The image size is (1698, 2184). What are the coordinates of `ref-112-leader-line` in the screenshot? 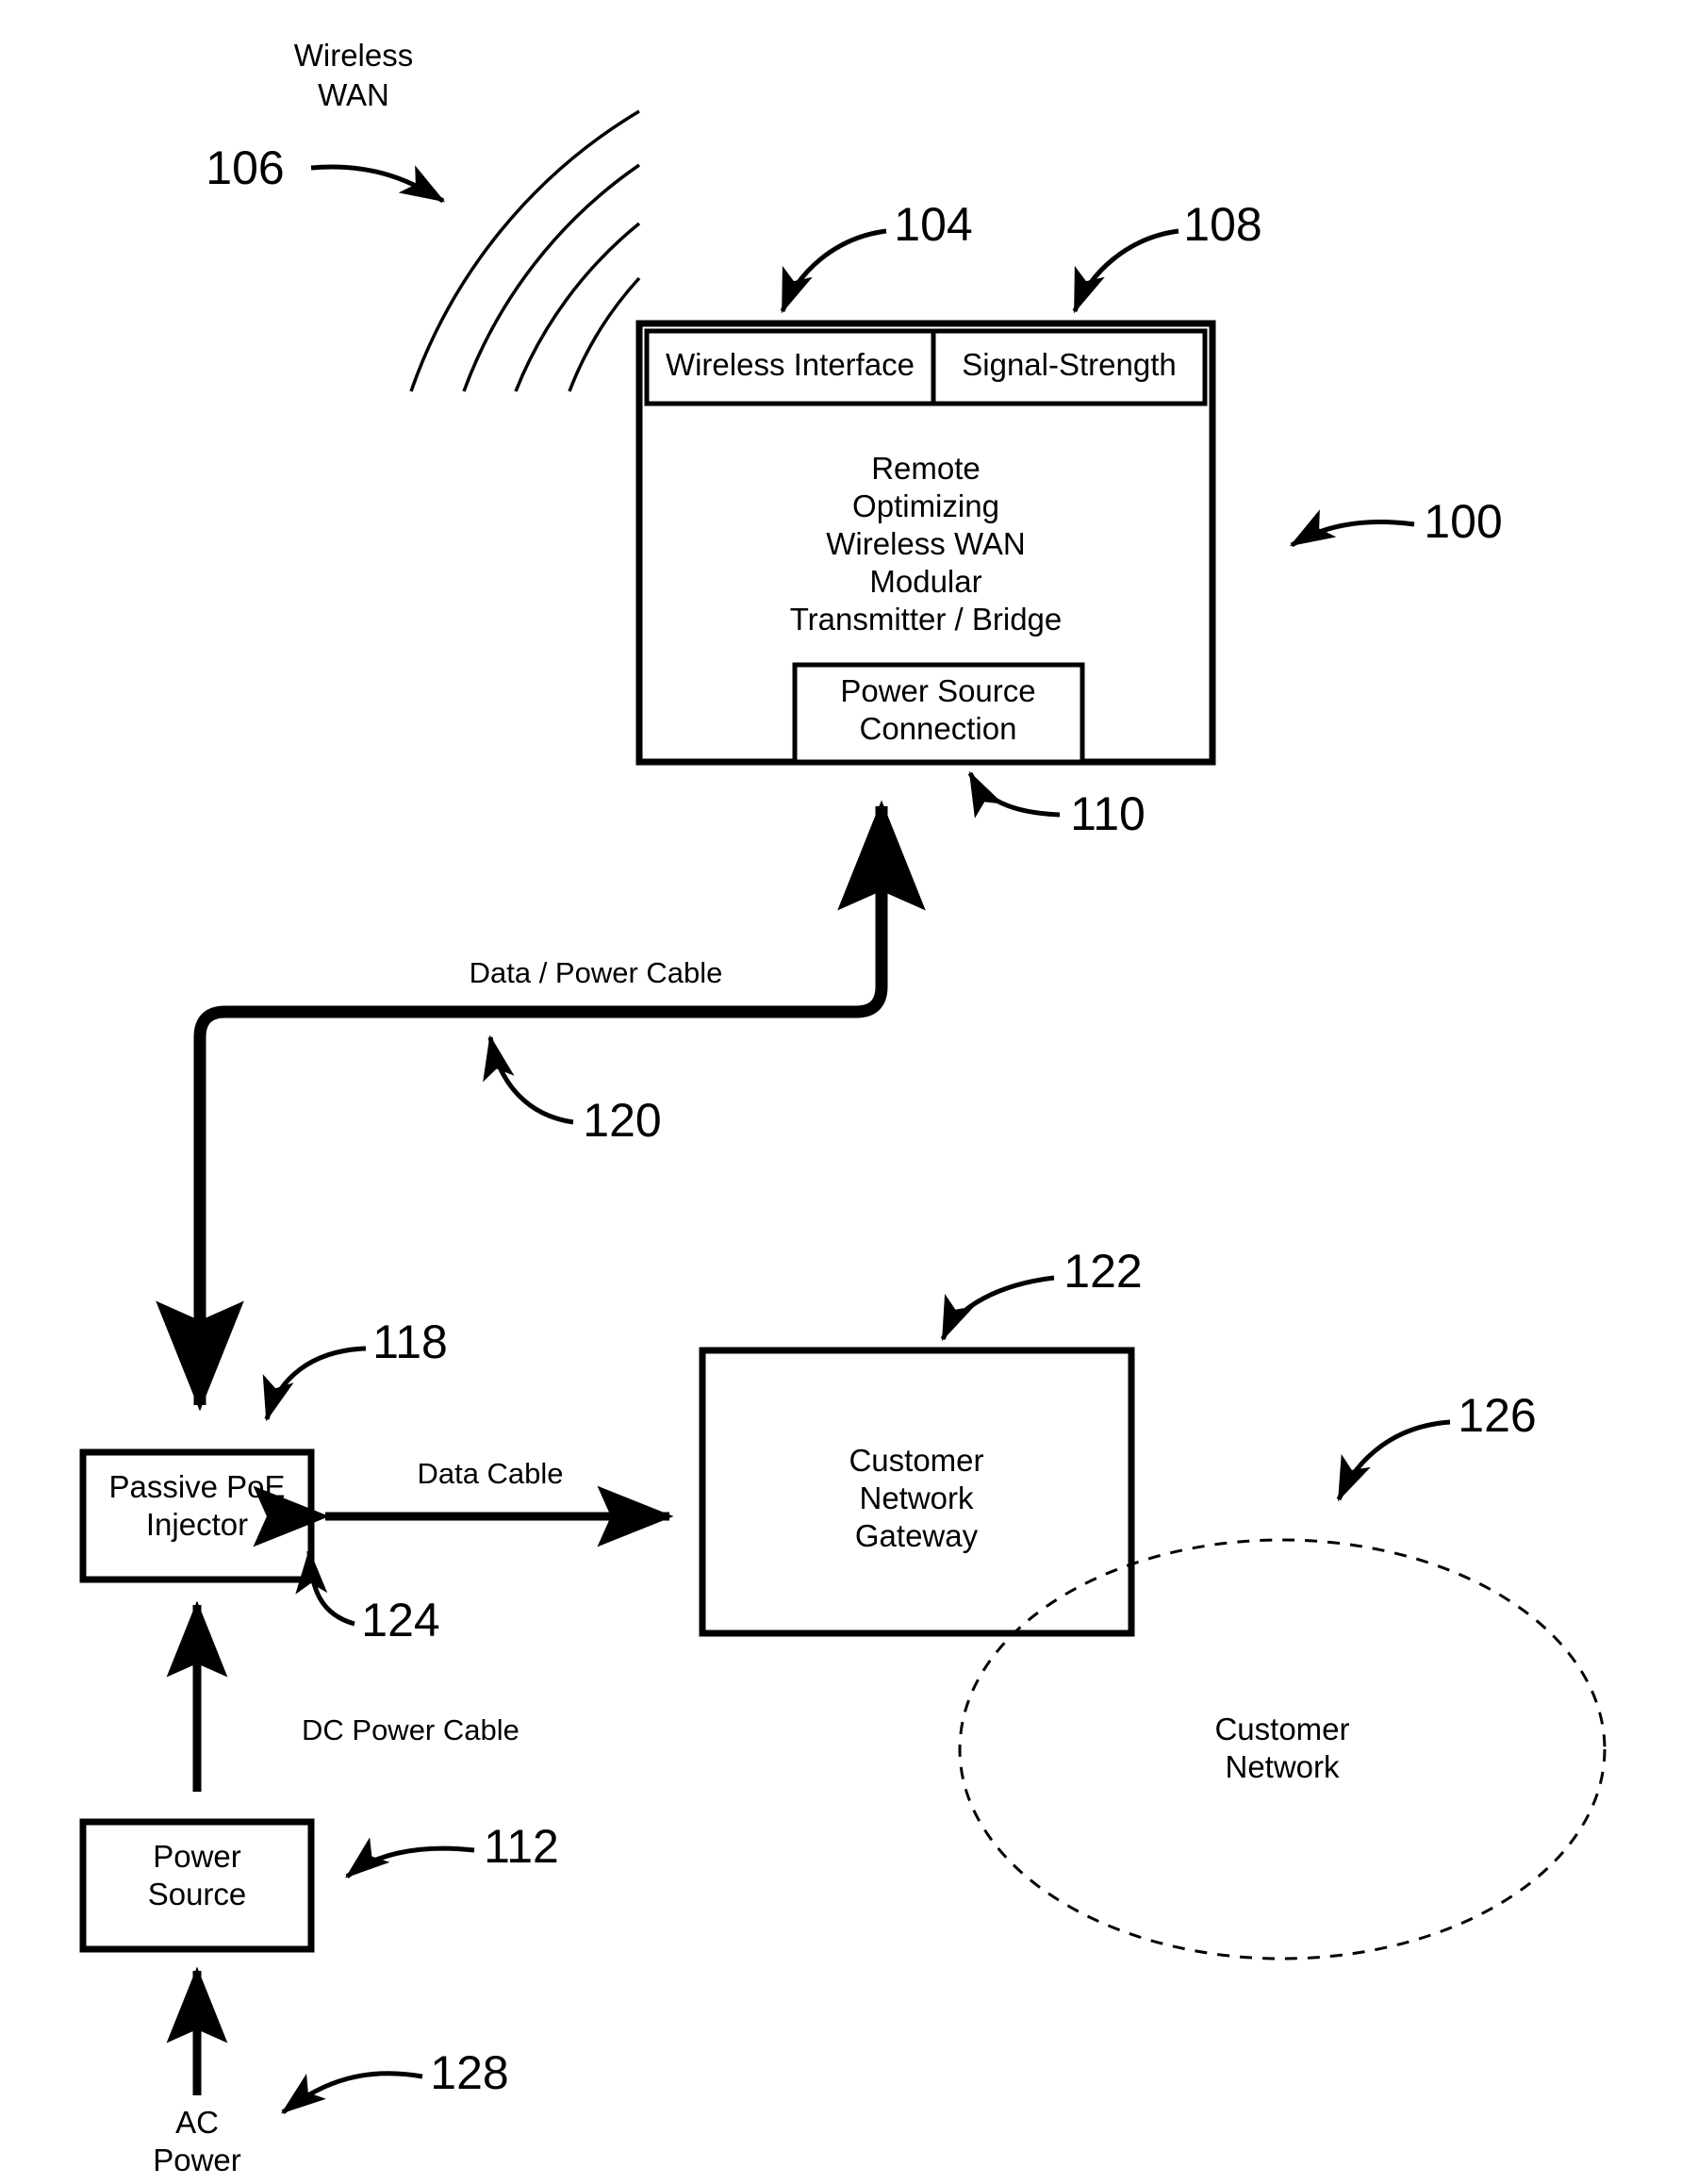 It's located at (410, 1857).